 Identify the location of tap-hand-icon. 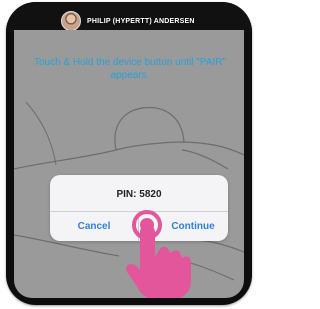
(158, 261).